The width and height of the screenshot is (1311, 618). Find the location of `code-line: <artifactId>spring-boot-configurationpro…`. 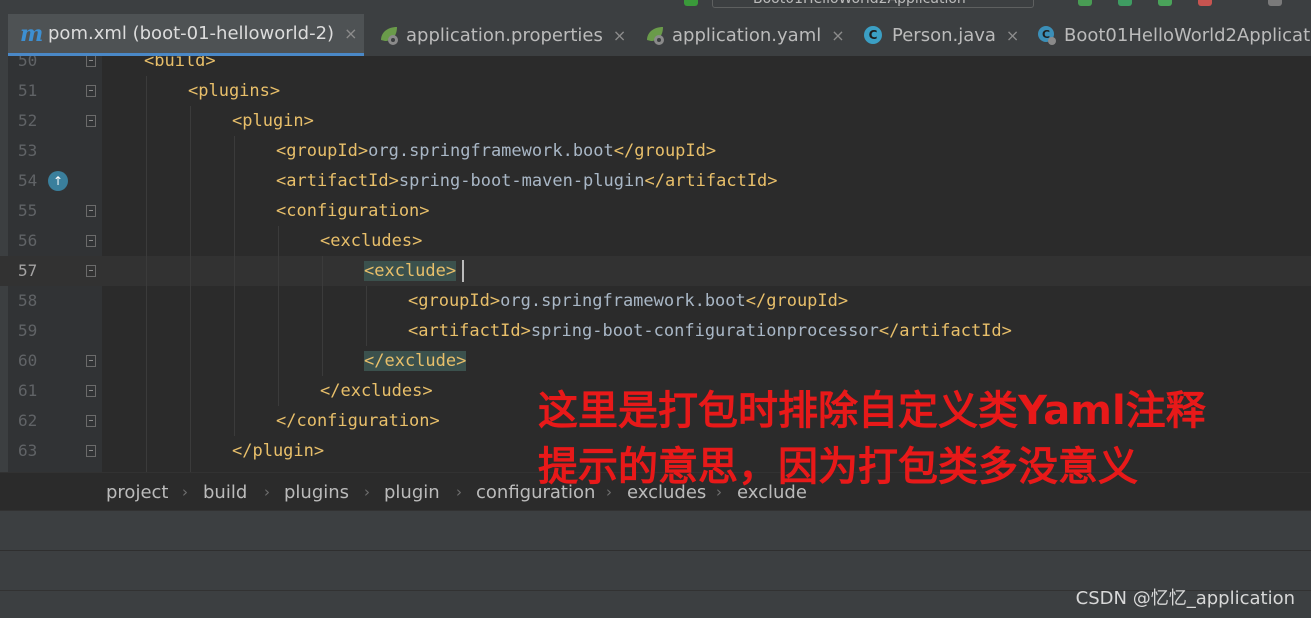

code-line: <artifactId>spring-boot-configurationpro… is located at coordinates (710, 331).